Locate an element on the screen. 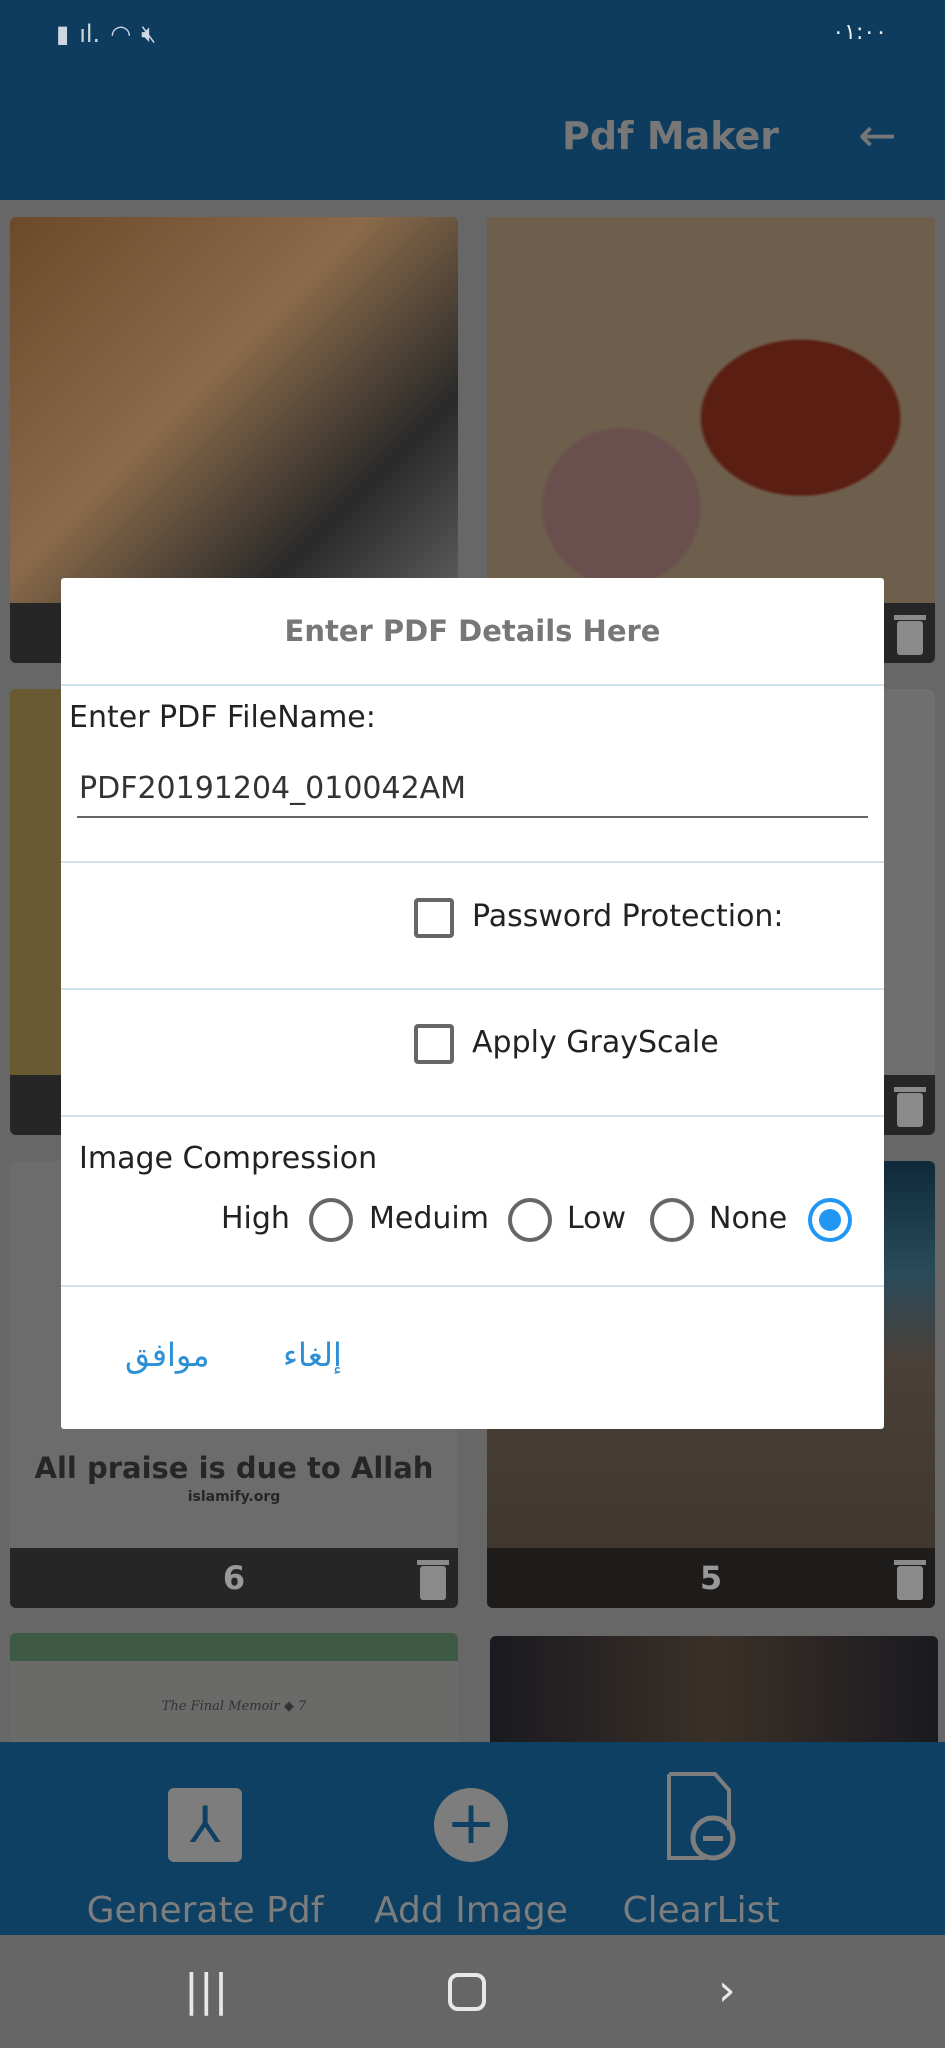 This screenshot has height=2048, width=945. app-bar: Pdf Maker ← is located at coordinates (472, 139).